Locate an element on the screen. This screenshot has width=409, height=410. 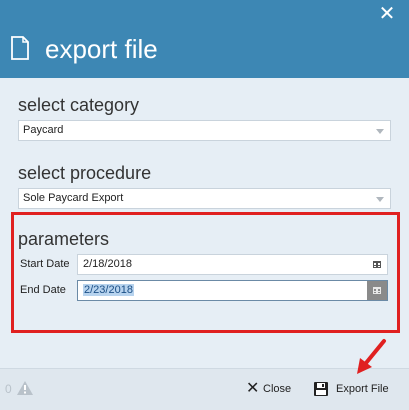
start-date-label: Start Date is located at coordinates (45, 264).